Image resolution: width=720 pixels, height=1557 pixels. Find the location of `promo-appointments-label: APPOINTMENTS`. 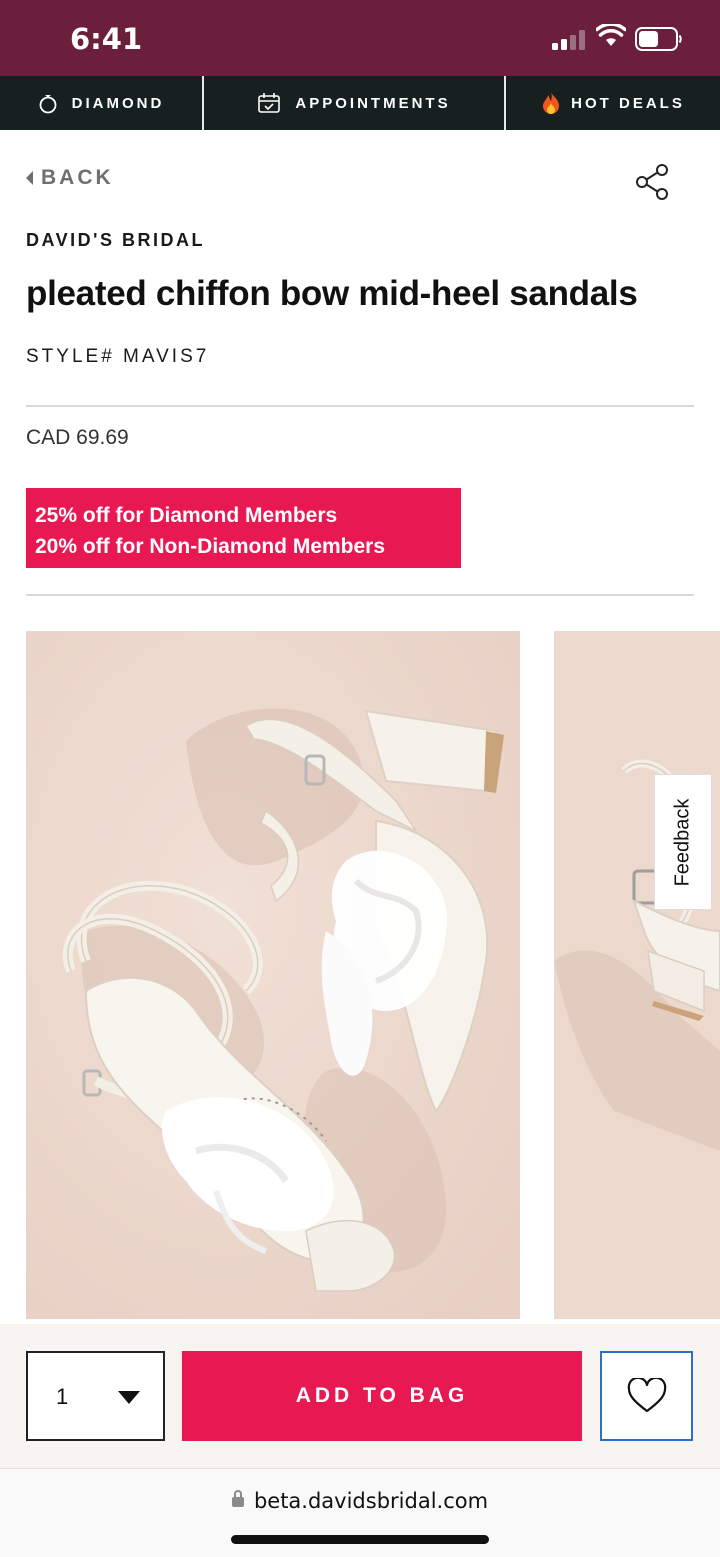

promo-appointments-label: APPOINTMENTS is located at coordinates (373, 103).